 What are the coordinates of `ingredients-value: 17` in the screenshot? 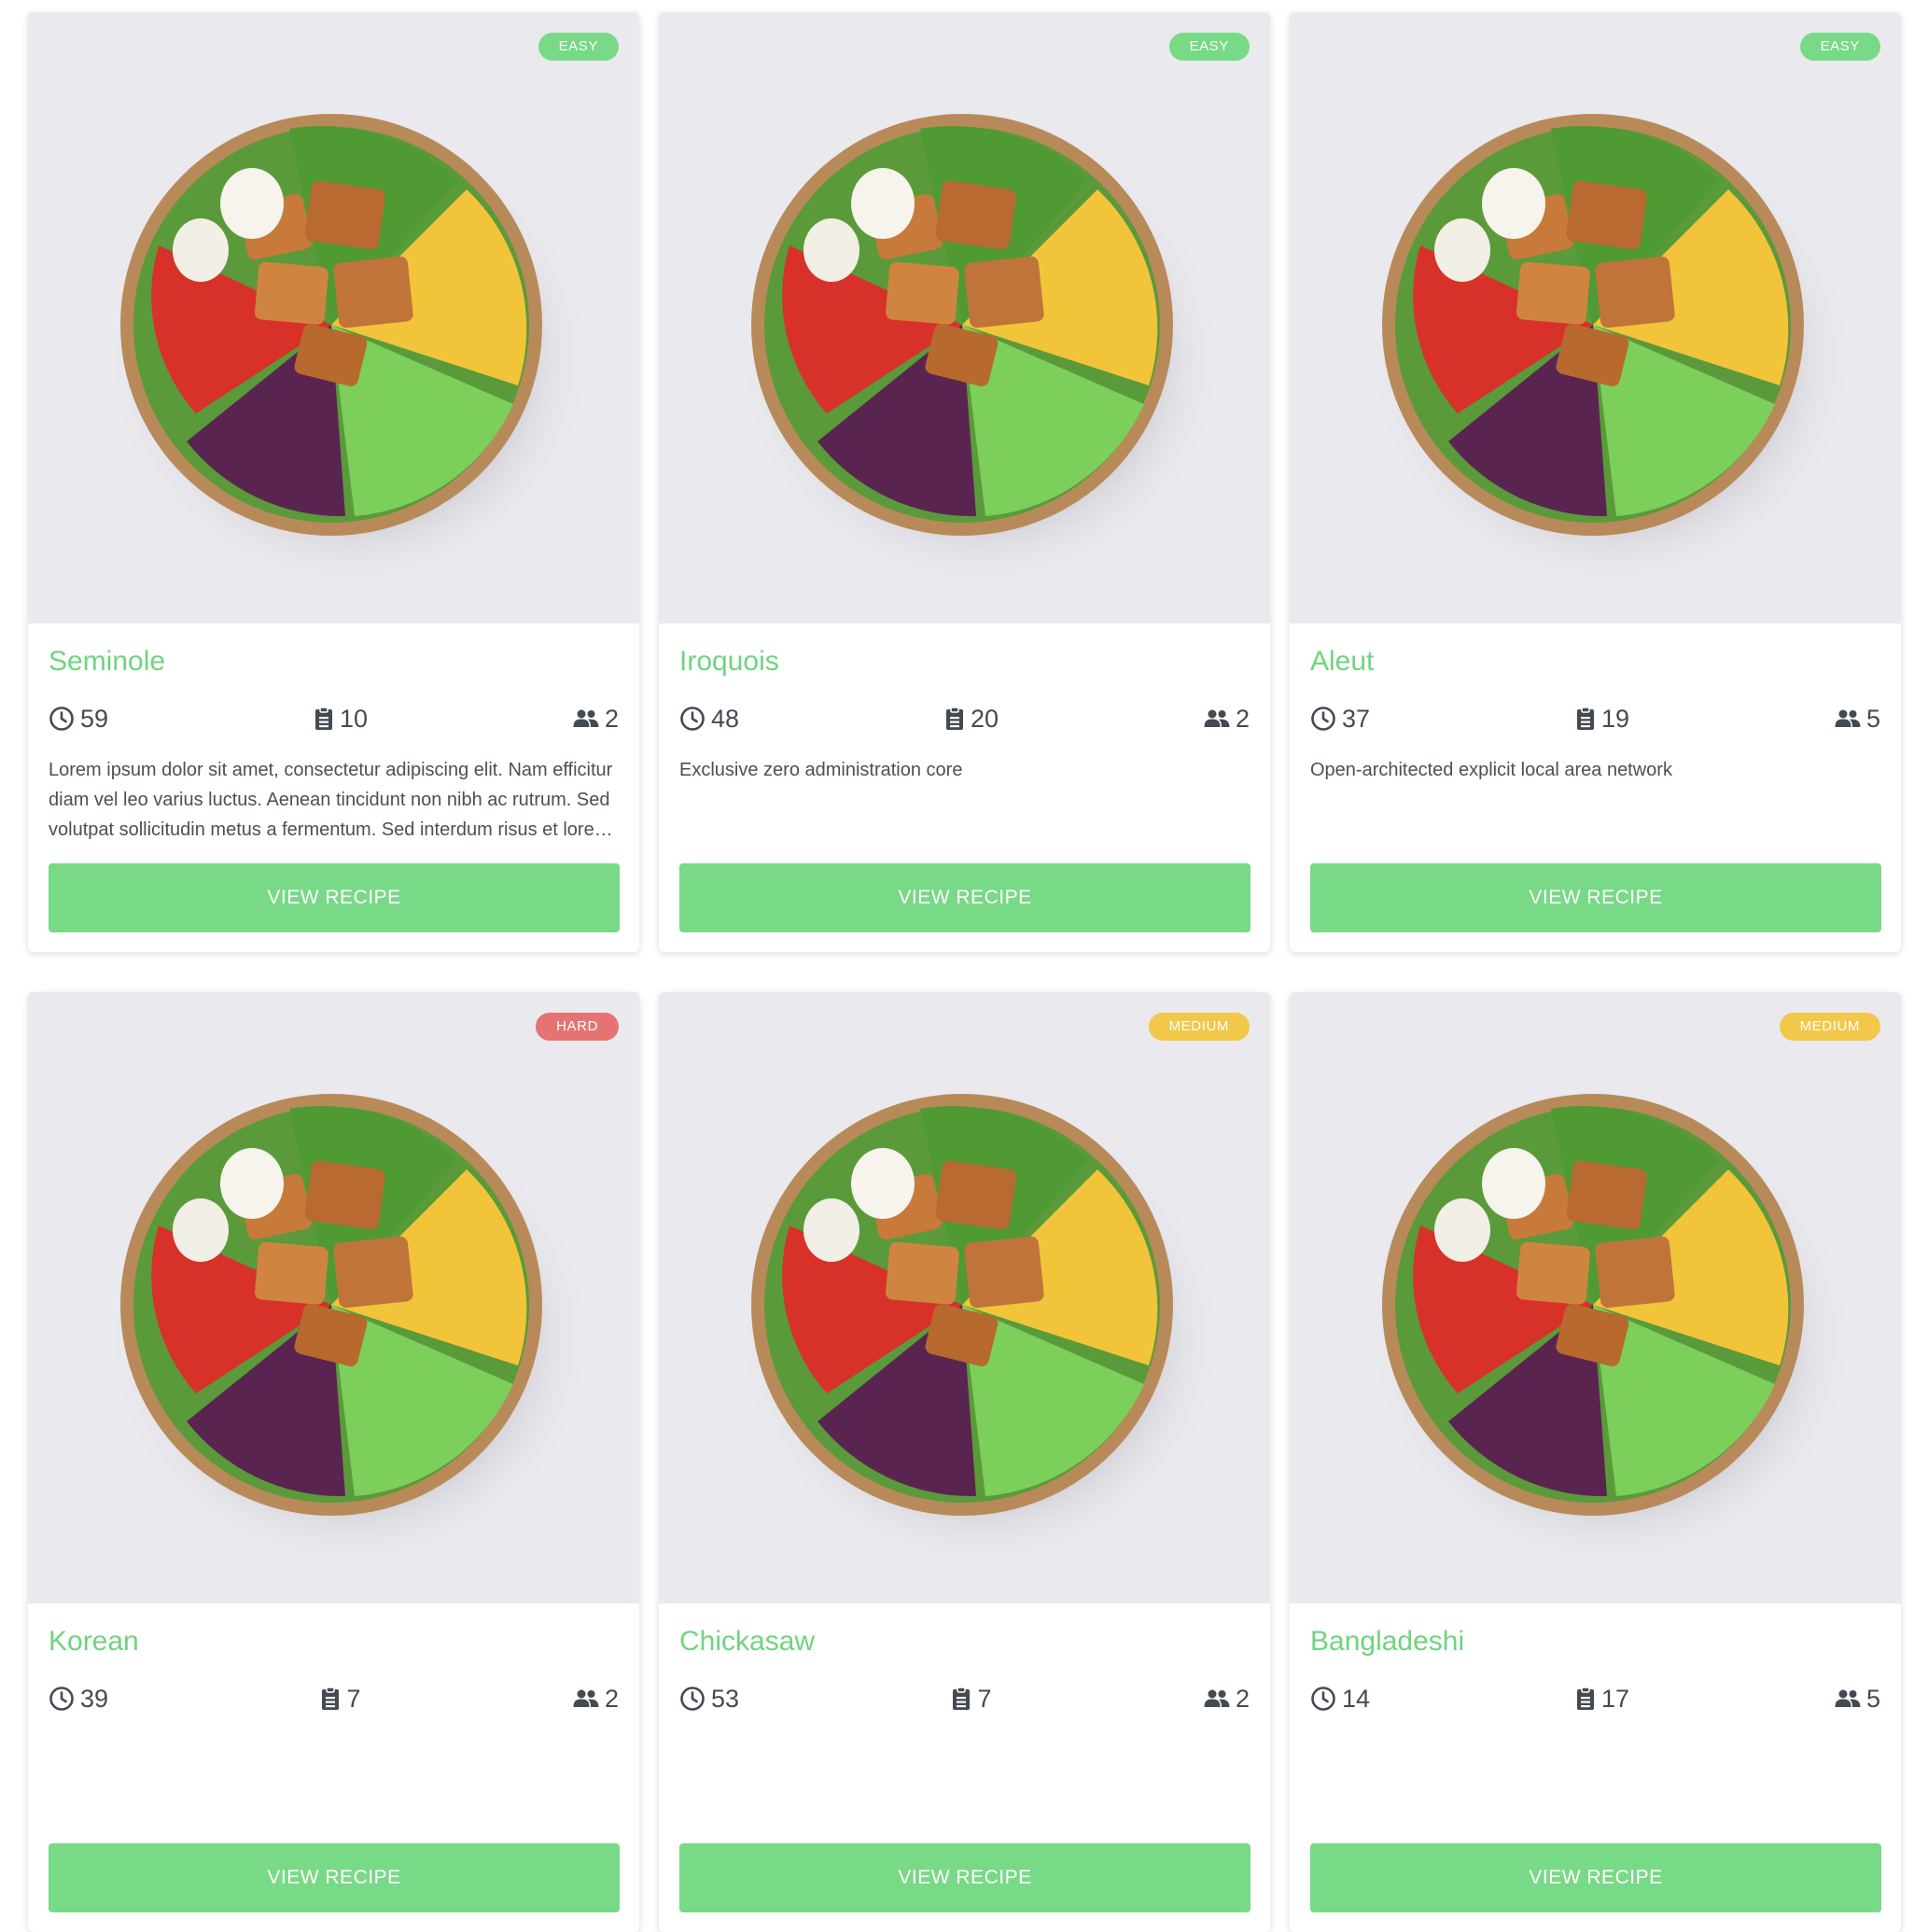 It's located at (1615, 1698).